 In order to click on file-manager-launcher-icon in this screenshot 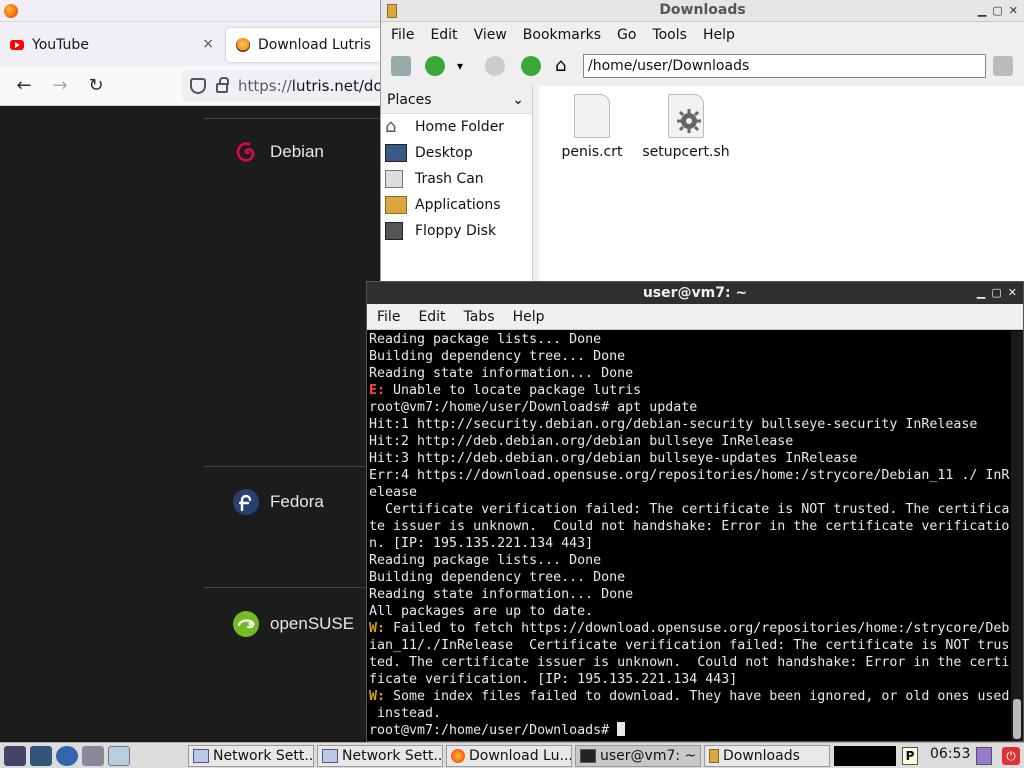, I will do `click(41, 755)`.